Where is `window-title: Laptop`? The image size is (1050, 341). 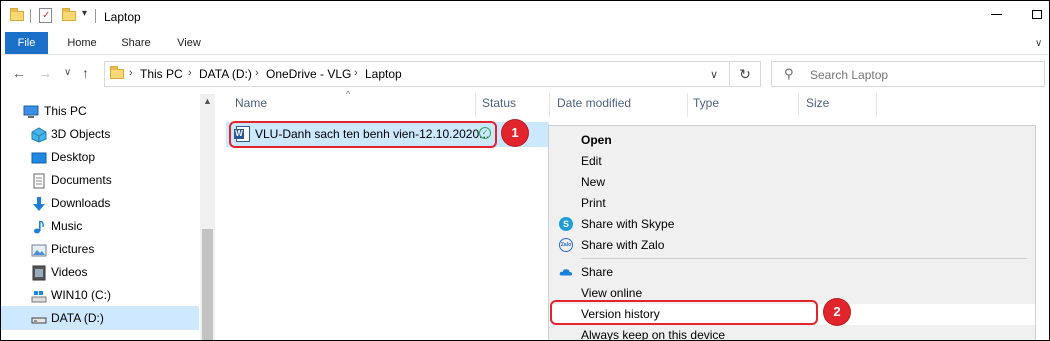 window-title: Laptop is located at coordinates (122, 17).